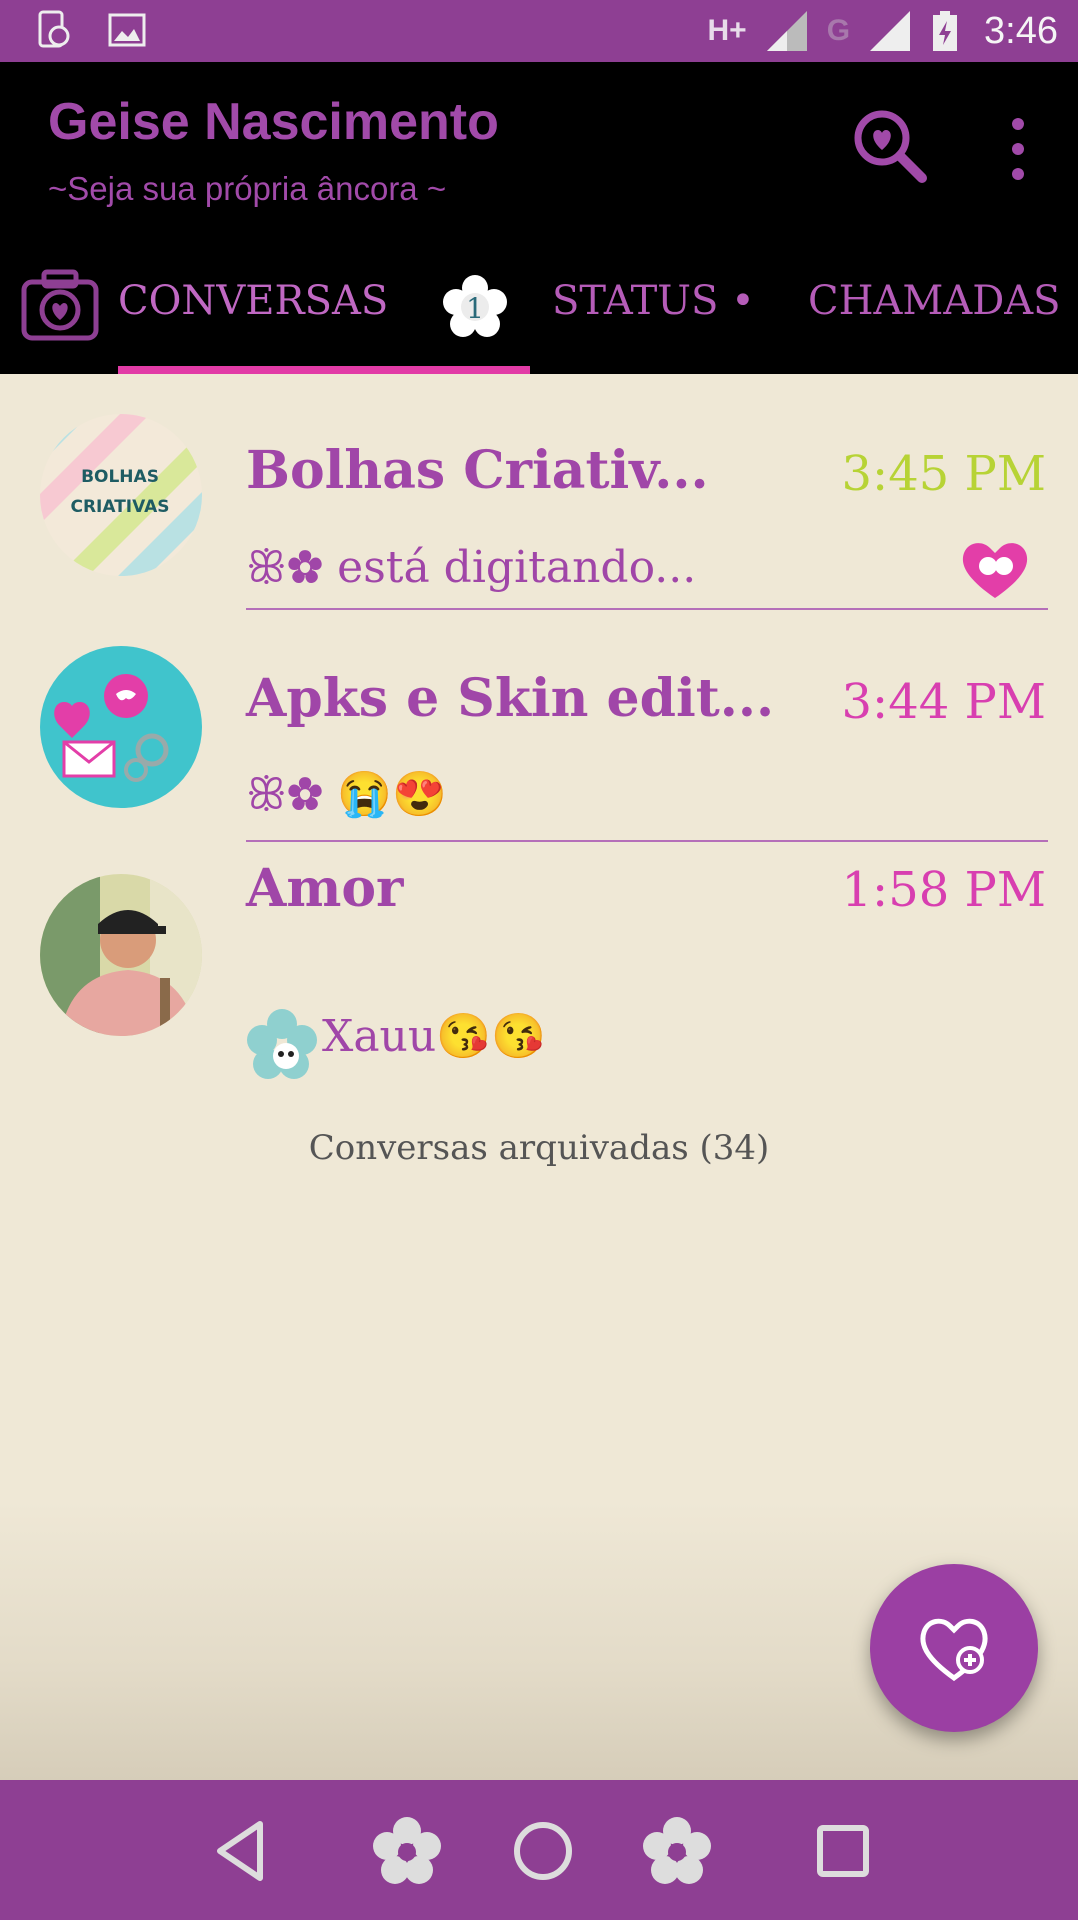 This screenshot has height=1920, width=1078. I want to click on chat-time: 3:45 PM, so click(944, 474).